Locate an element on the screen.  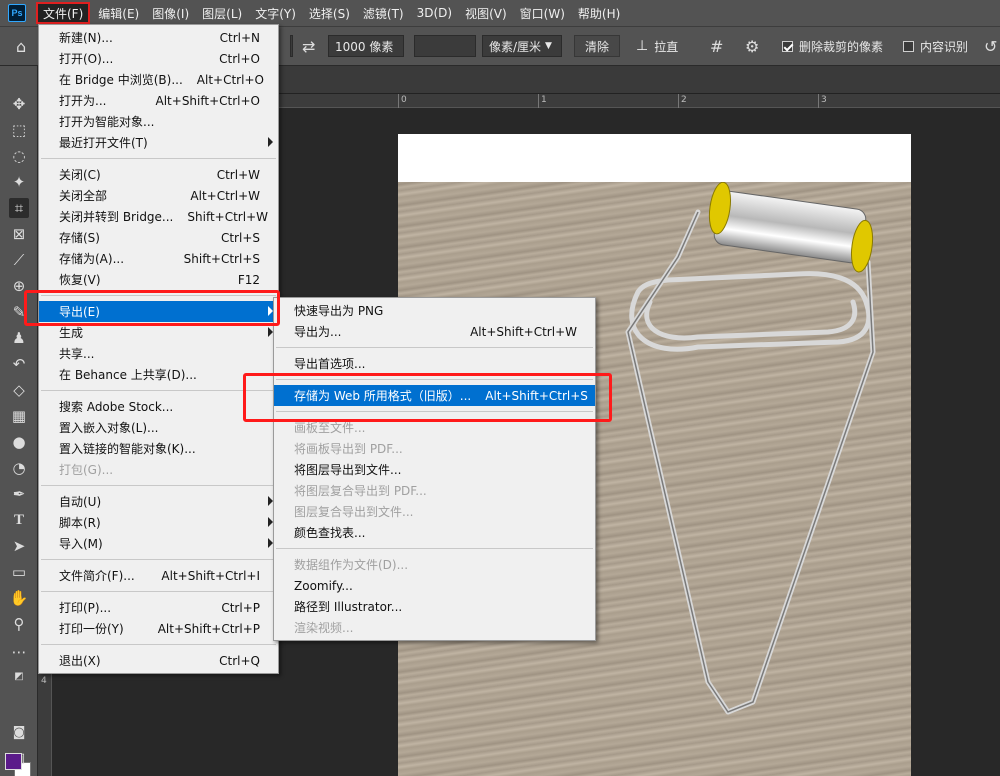
menu-separator is located at coordinates (158, 390).